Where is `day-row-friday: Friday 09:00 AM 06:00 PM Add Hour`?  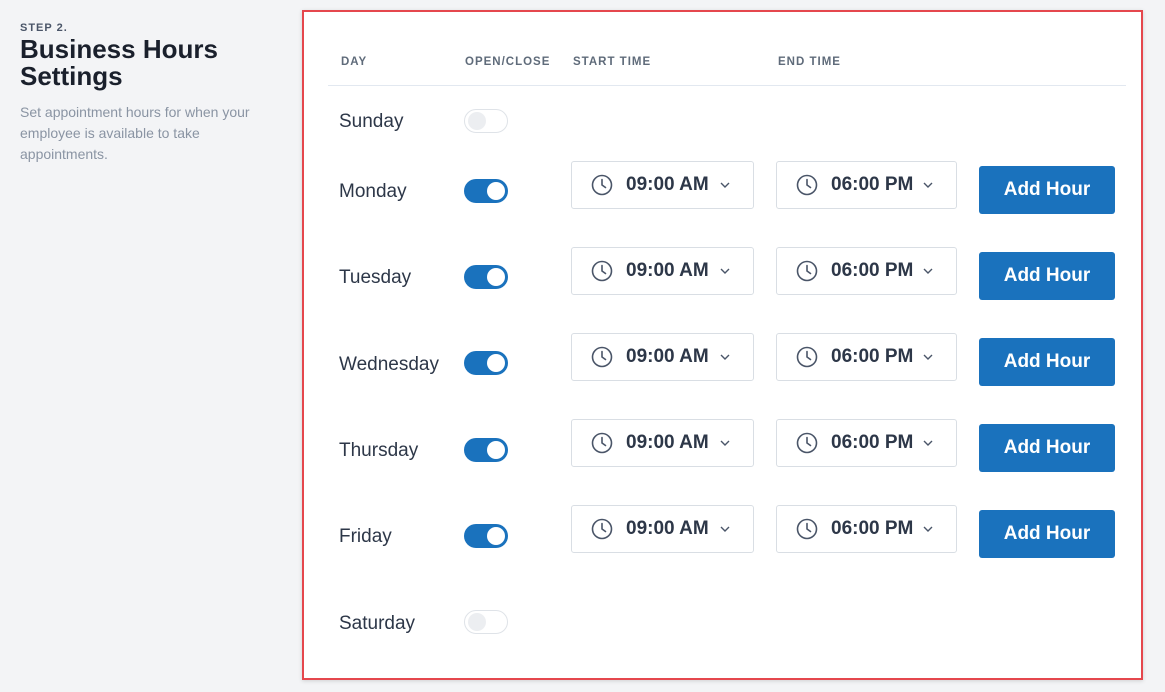
day-row-friday: Friday 09:00 AM 06:00 PM Add Hour is located at coordinates (722, 535).